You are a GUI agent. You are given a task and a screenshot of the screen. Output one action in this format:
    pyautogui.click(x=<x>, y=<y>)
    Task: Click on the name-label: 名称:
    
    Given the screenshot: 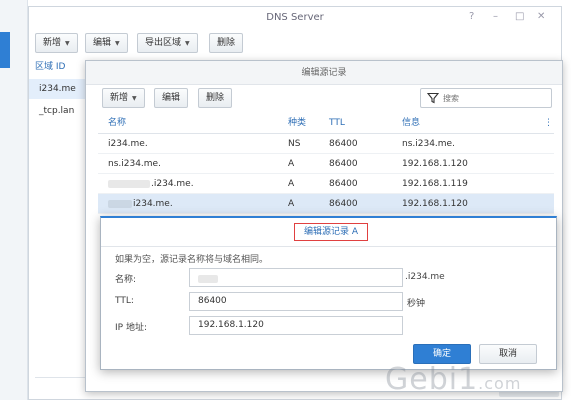 What is the action you would take?
    pyautogui.click(x=126, y=280)
    